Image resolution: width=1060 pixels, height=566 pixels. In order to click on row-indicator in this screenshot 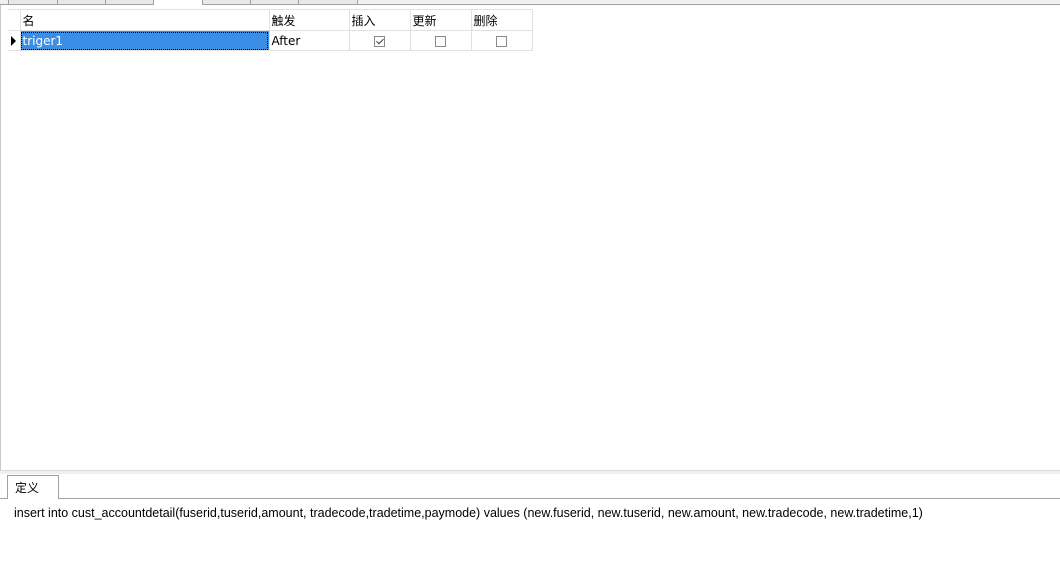, I will do `click(14, 40)`.